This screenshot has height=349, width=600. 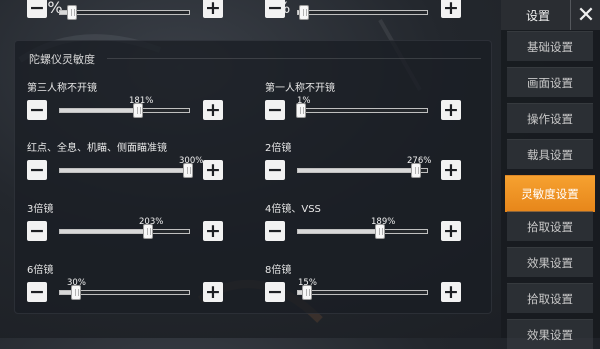 What do you see at coordinates (294, 58) in the screenshot?
I see `section-divider` at bounding box center [294, 58].